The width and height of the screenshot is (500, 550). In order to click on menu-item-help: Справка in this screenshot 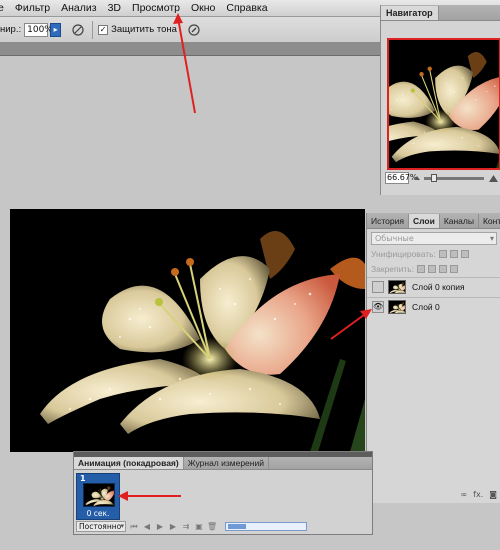, I will do `click(246, 8)`.